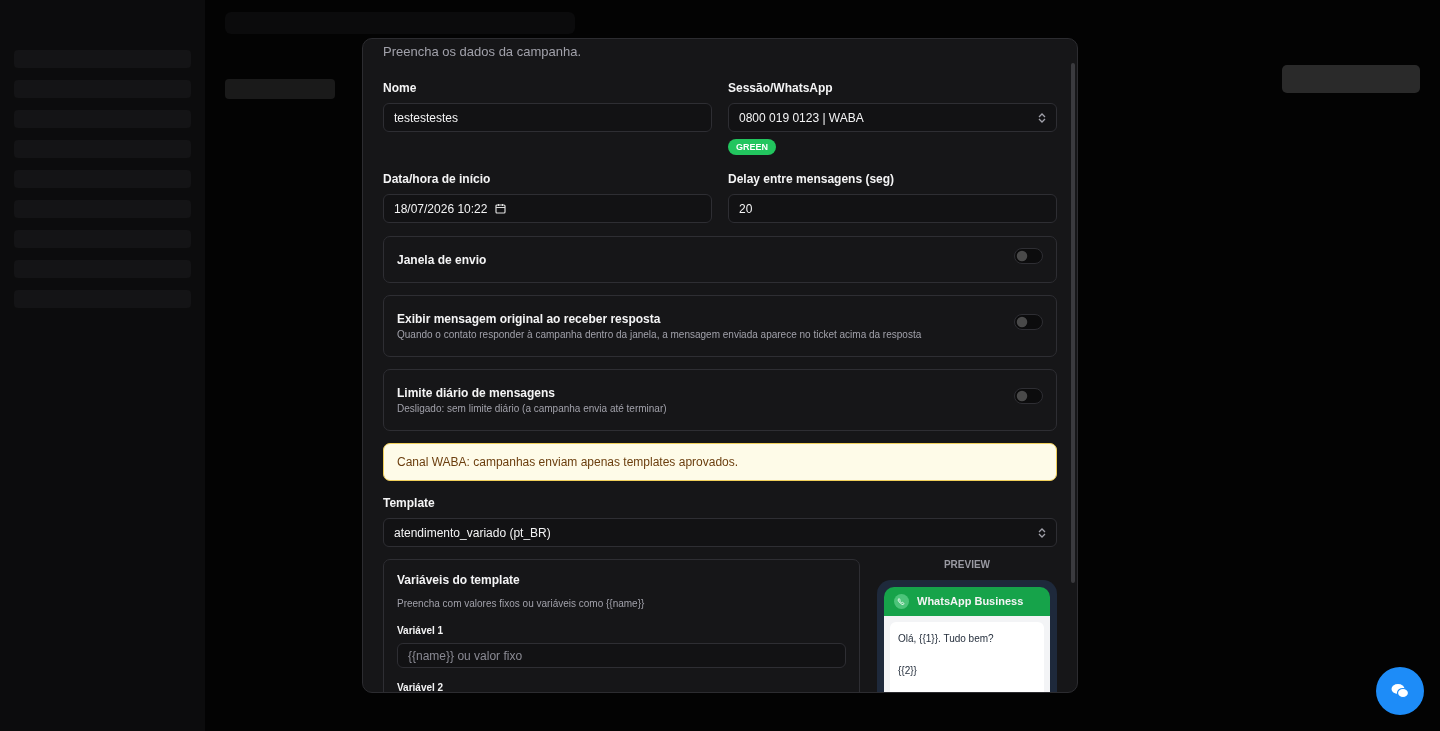 The width and height of the screenshot is (1440, 731). Describe the element at coordinates (442, 259) in the screenshot. I see `toggle-title: Janela de envio` at that location.